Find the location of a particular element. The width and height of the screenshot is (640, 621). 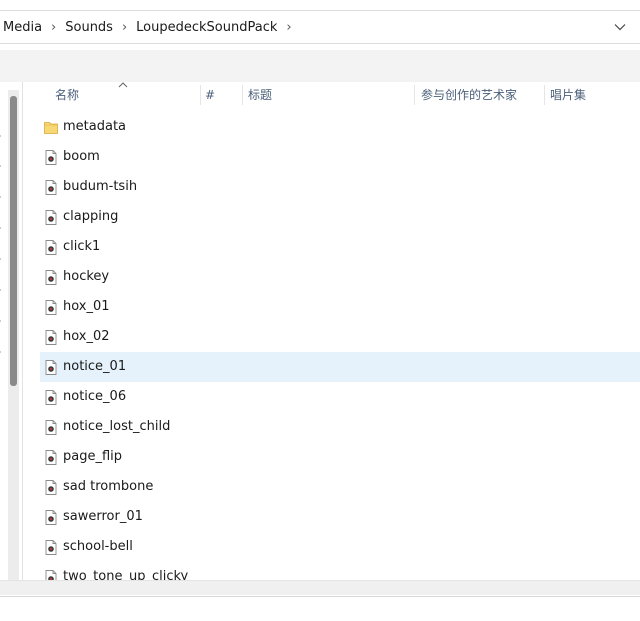

status-bar is located at coordinates (320, 608).